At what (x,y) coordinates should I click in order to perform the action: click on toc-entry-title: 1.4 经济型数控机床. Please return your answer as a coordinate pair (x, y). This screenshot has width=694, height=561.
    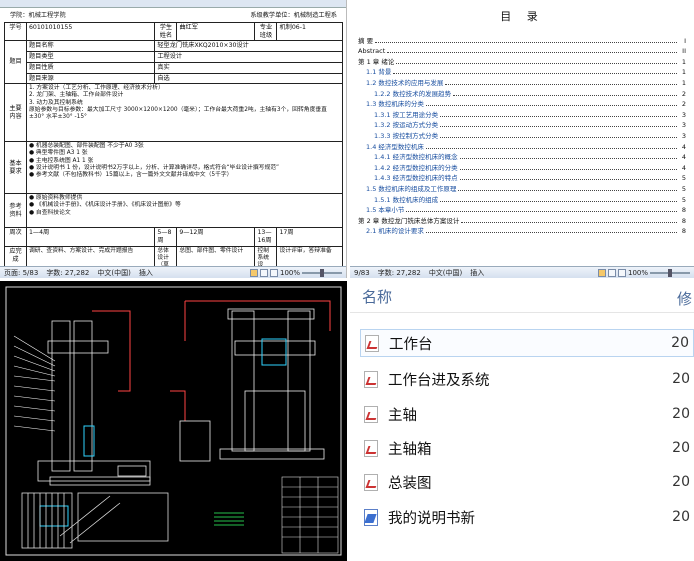
    Looking at the image, I should click on (395, 146).